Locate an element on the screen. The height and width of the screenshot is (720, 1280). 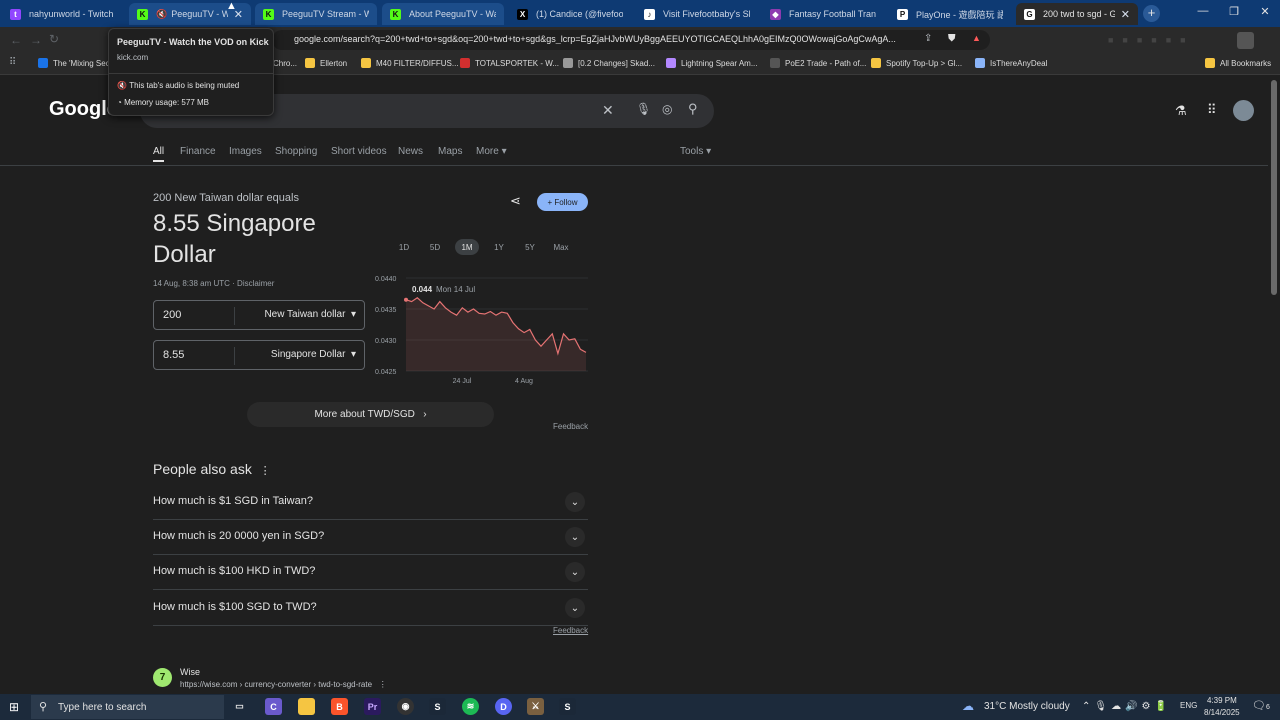
share-icon: ⇪ is located at coordinates (928, 38).